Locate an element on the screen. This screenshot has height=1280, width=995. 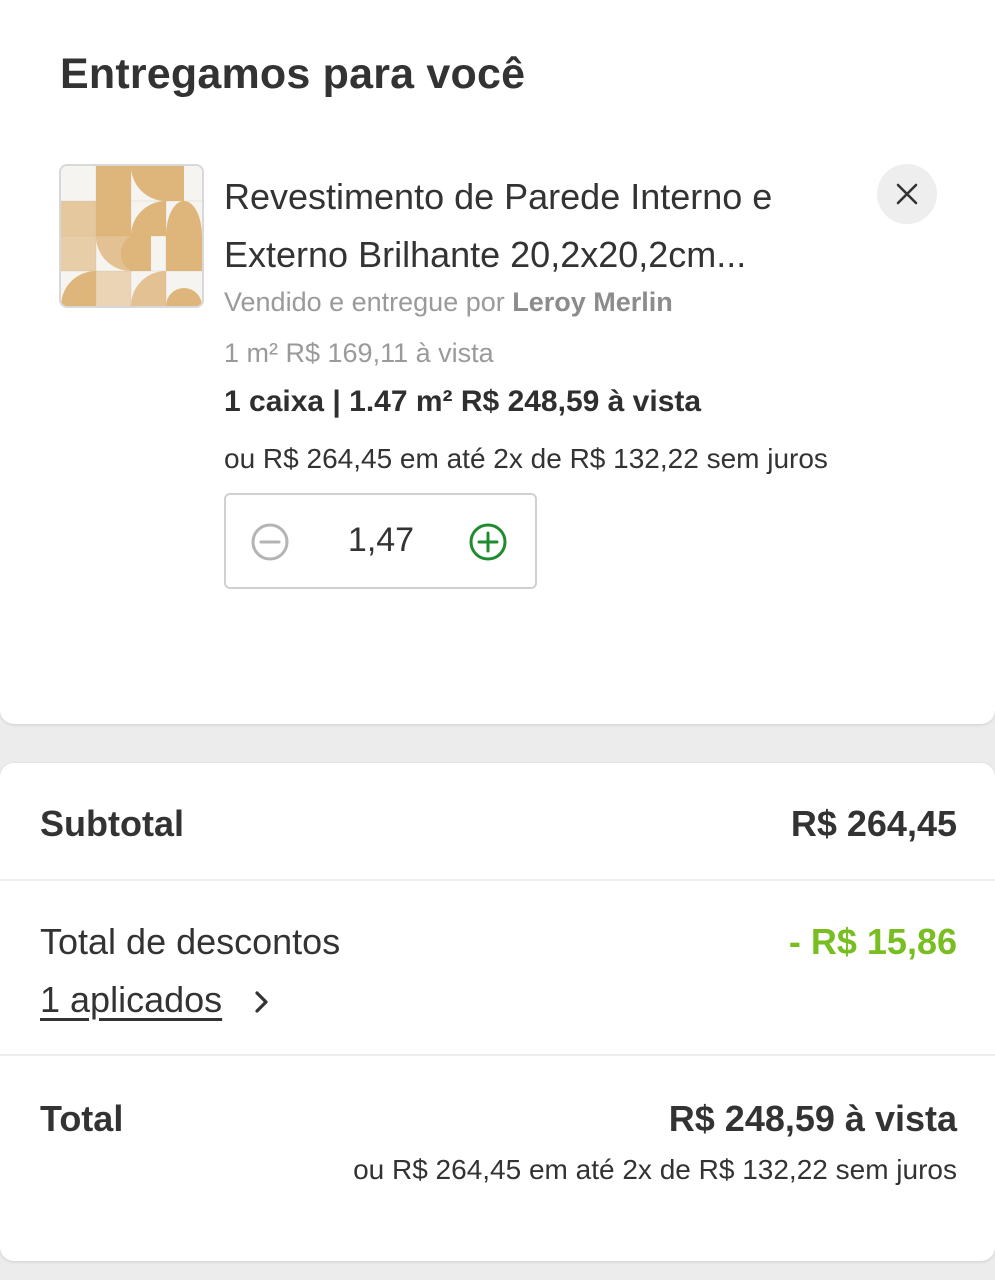
discount-value: - R$ 15,86 is located at coordinates (872, 941).